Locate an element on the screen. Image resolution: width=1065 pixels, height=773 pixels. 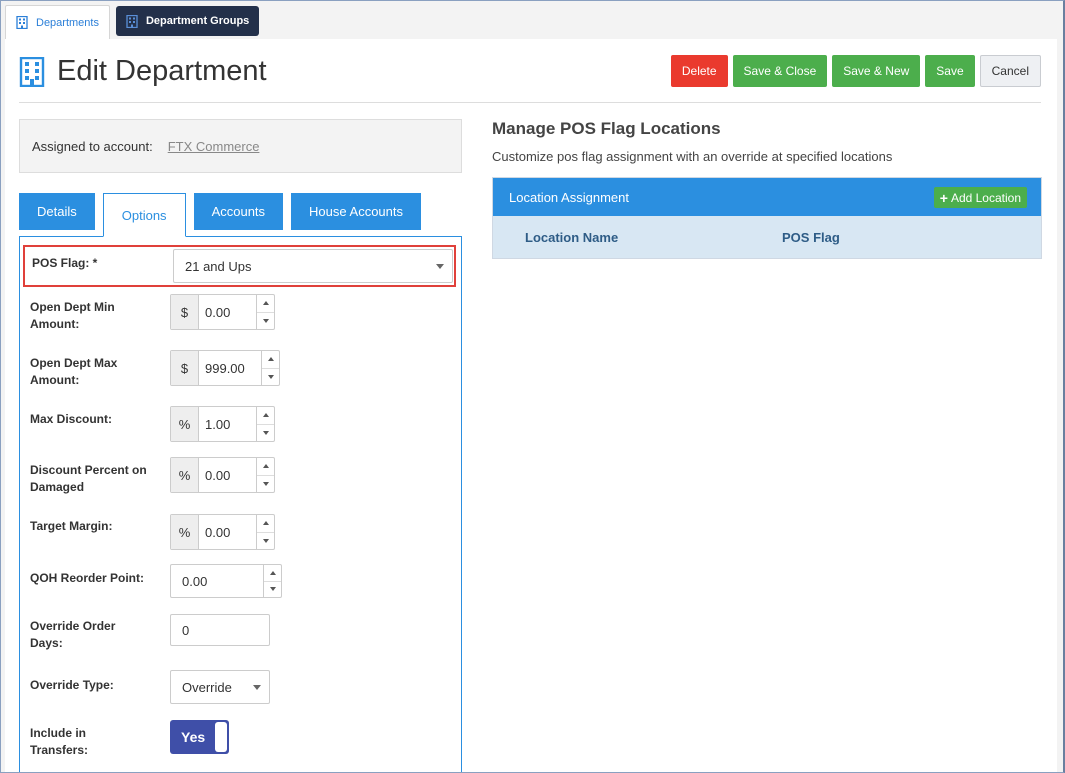
qoh-reorder-row: QOH Reorder Point: is located at coordinates (101, 578).